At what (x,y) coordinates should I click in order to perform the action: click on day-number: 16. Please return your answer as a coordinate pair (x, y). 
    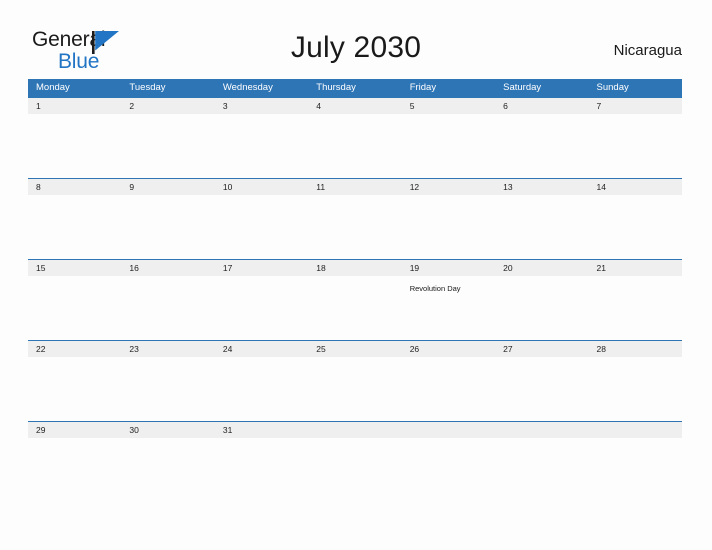
    Looking at the image, I should click on (167, 268).